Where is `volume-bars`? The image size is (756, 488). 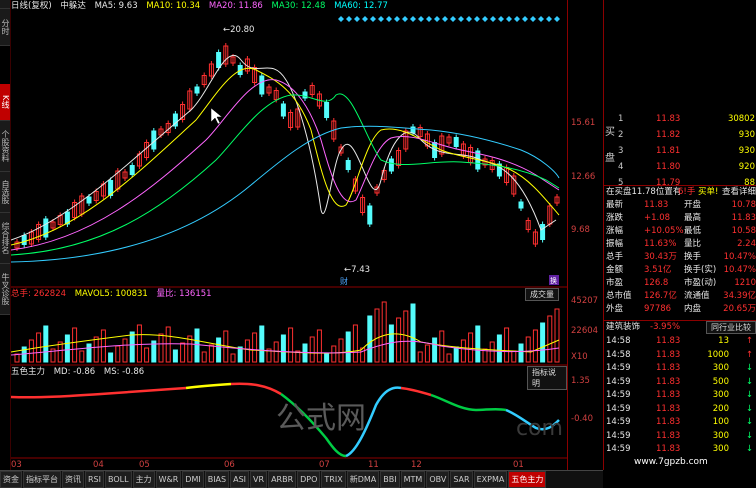
volume-bars is located at coordinates (287, 332).